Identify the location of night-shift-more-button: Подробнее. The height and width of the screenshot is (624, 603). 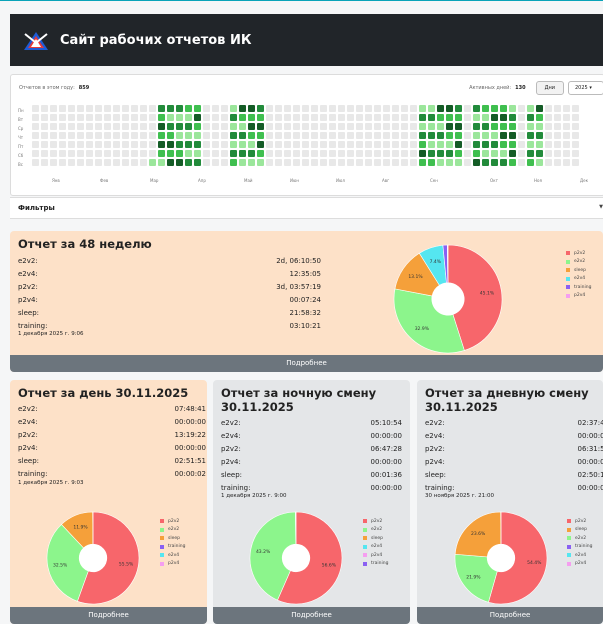
(311, 615).